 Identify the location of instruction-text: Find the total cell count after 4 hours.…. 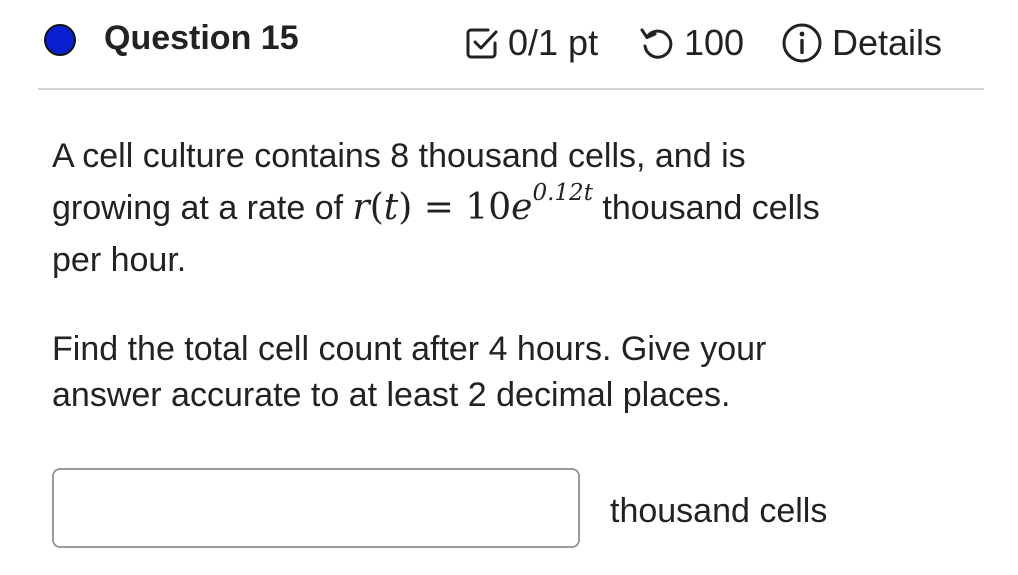
(512, 372).